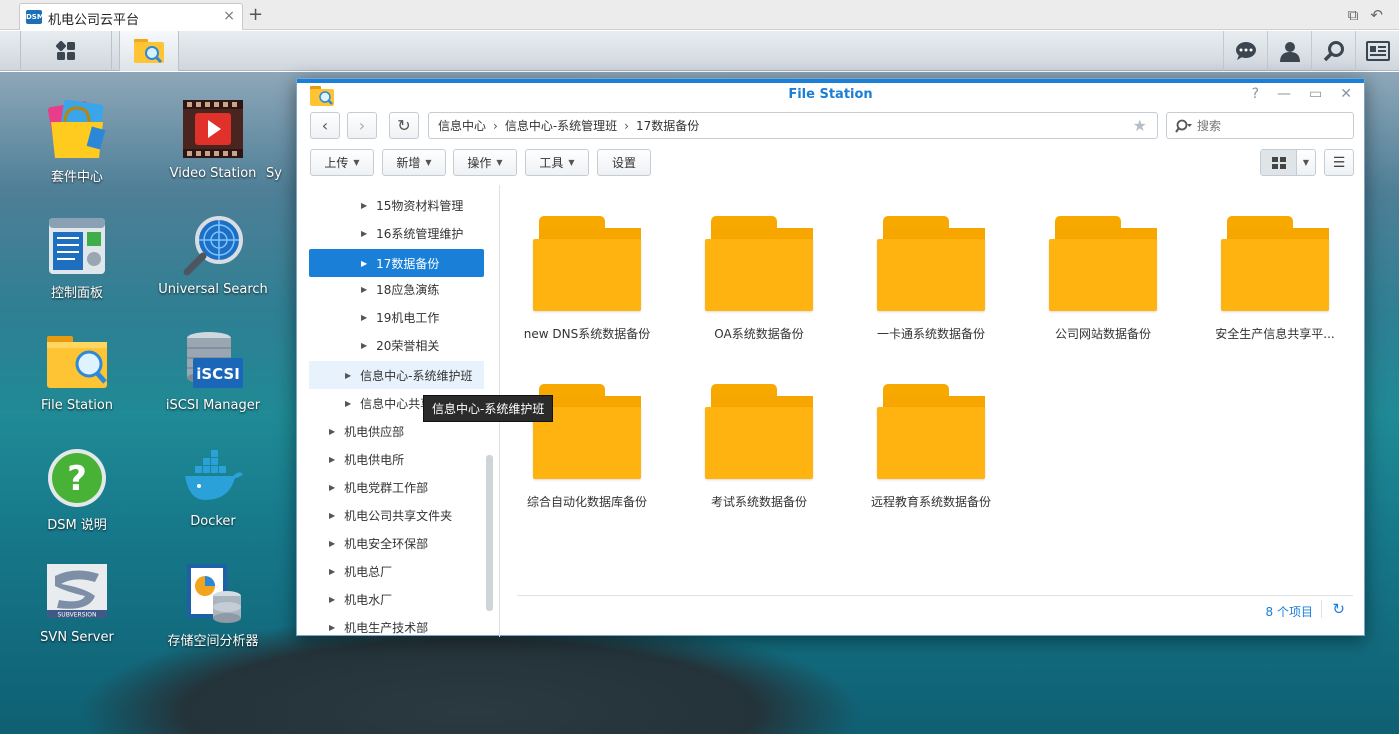 The height and width of the screenshot is (734, 1399). What do you see at coordinates (77, 603) in the screenshot?
I see `desktop-icon-svn-server: SUBVERSION SVN Server` at bounding box center [77, 603].